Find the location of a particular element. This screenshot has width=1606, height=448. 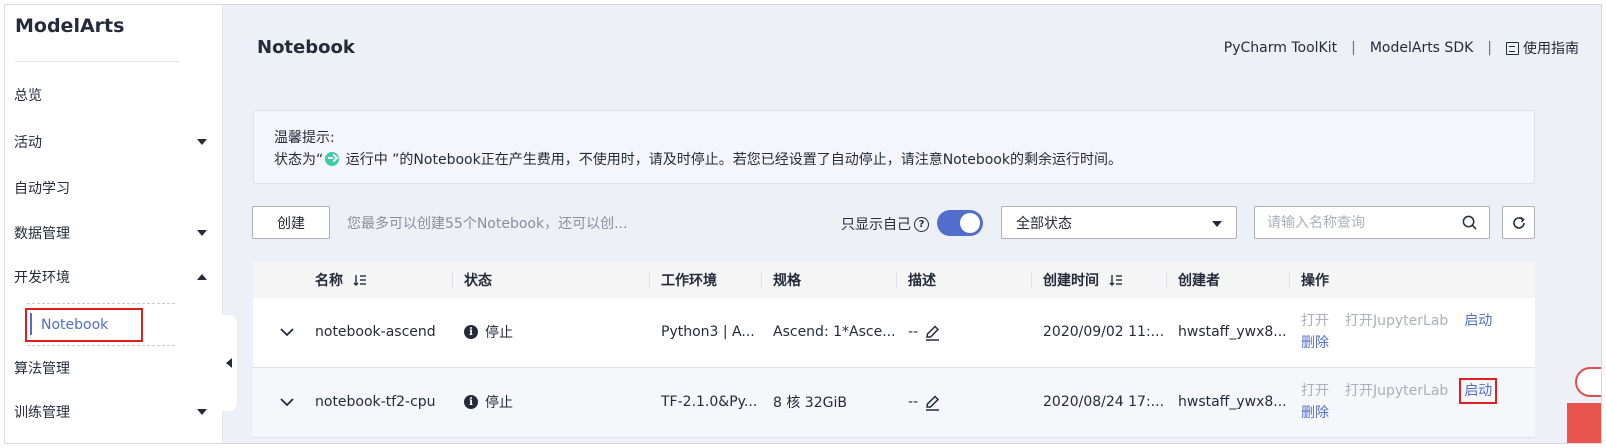

column-header-created-time: 创建时间 is located at coordinates (1077, 280).